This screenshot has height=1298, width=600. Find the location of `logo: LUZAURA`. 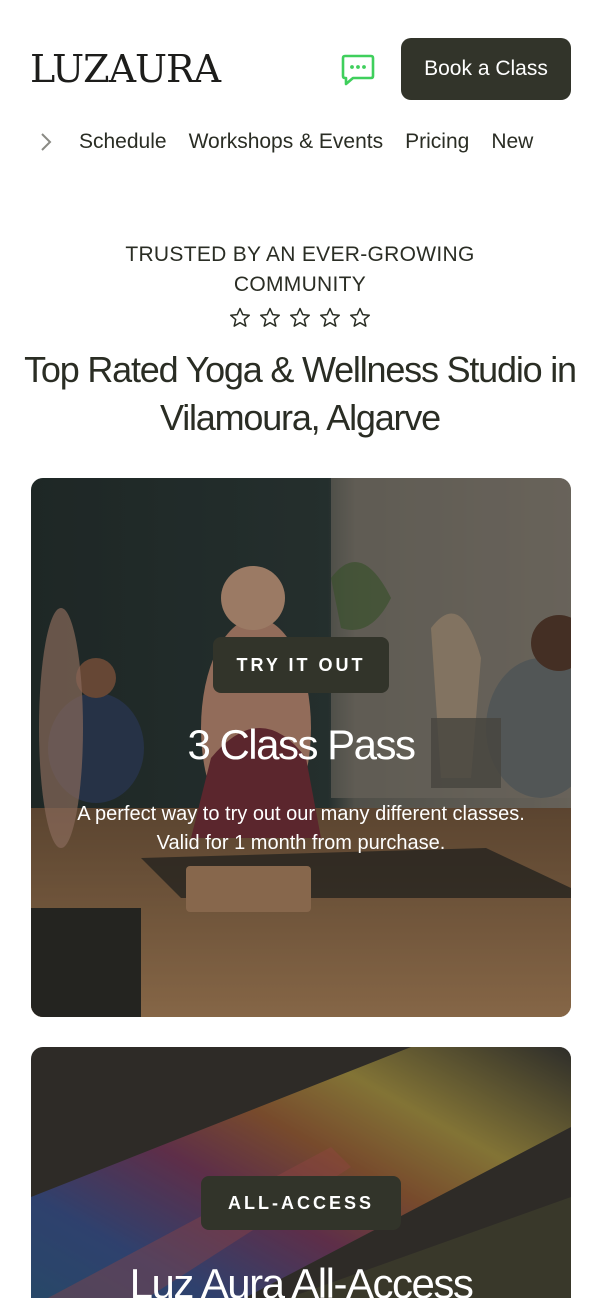

logo: LUZAURA is located at coordinates (125, 69).